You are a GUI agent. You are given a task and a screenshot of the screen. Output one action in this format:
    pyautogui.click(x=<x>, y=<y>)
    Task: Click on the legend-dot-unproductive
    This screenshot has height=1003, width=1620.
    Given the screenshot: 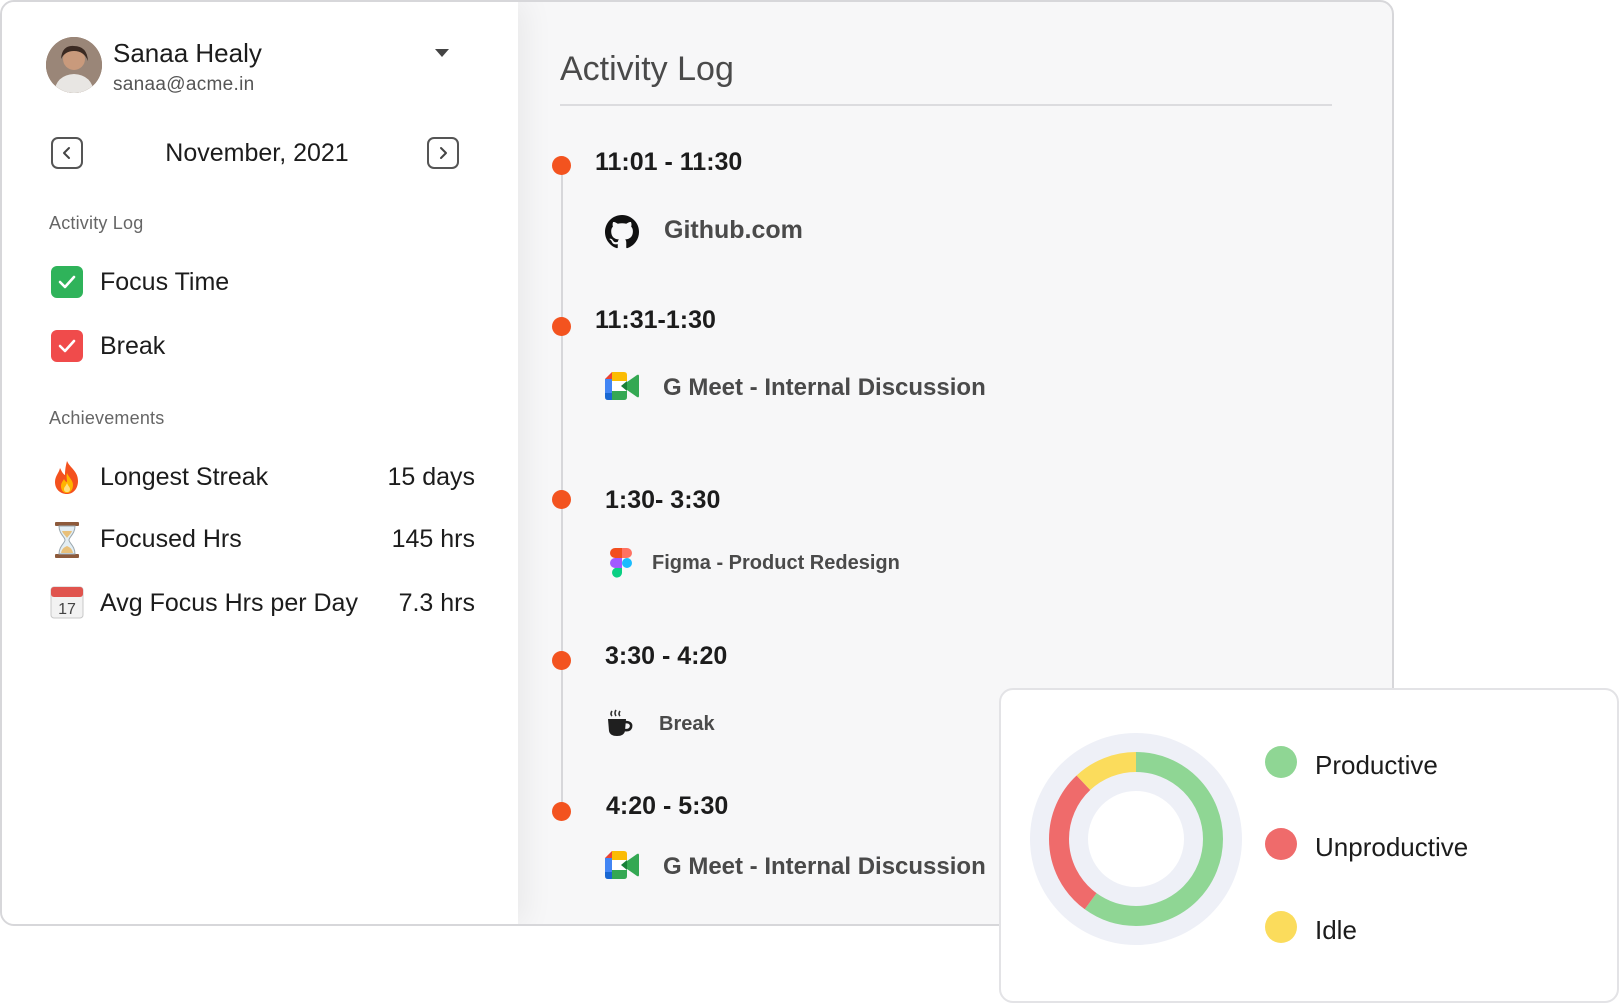 What is the action you would take?
    pyautogui.click(x=1281, y=844)
    